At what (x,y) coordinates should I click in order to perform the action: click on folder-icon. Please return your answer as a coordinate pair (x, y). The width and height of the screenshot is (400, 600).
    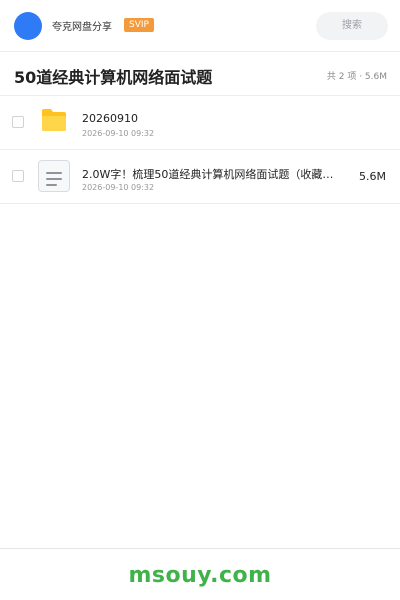
    Looking at the image, I should click on (54, 120).